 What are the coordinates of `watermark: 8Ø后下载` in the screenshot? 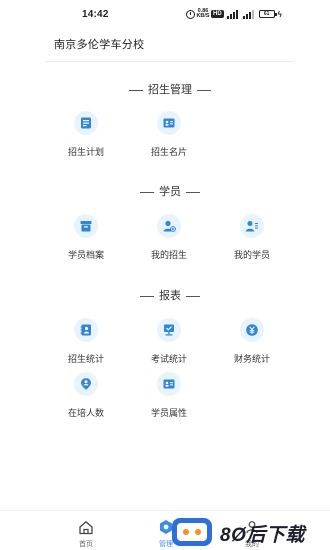 It's located at (248, 532).